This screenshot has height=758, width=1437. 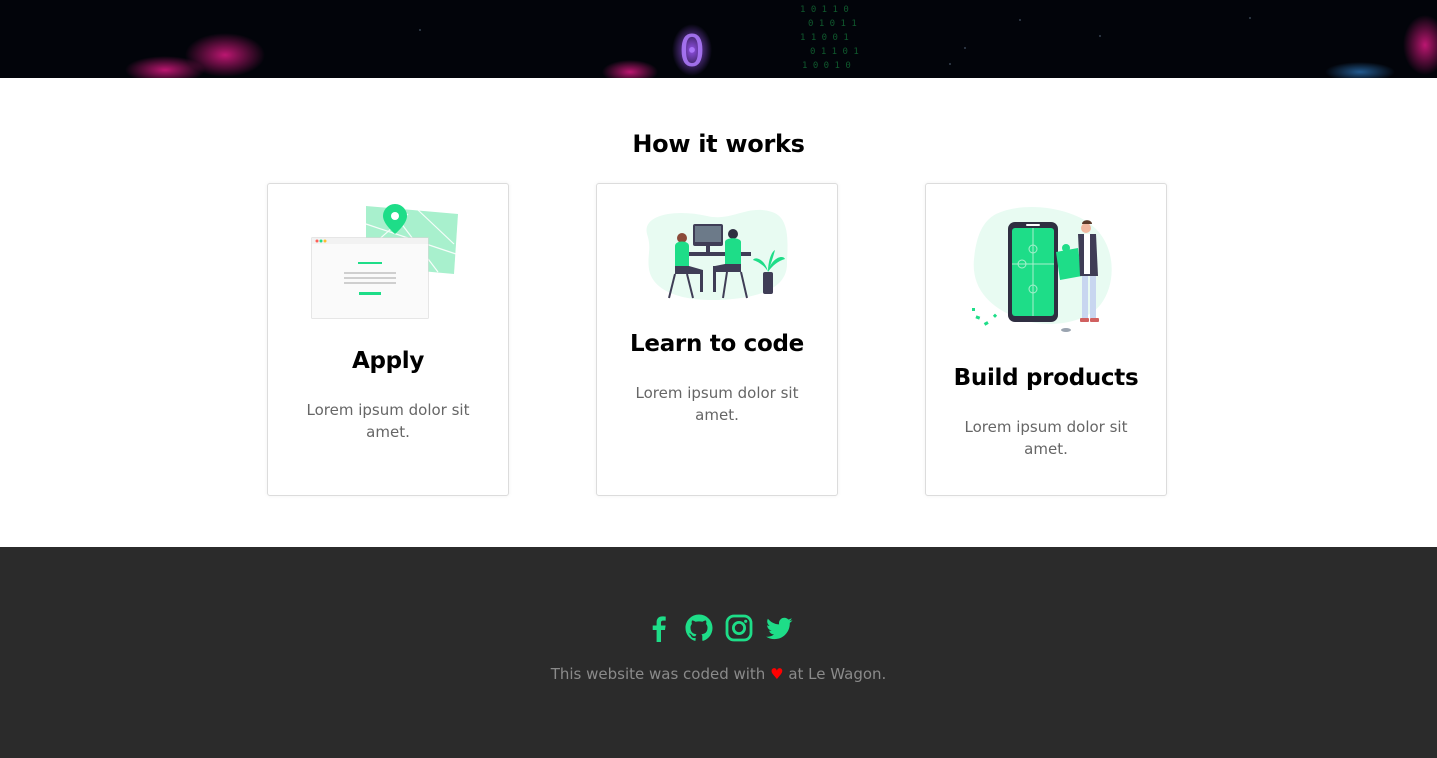 What do you see at coordinates (832, 24) in the screenshot?
I see `svg-text: 0 1 0 1 1` at bounding box center [832, 24].